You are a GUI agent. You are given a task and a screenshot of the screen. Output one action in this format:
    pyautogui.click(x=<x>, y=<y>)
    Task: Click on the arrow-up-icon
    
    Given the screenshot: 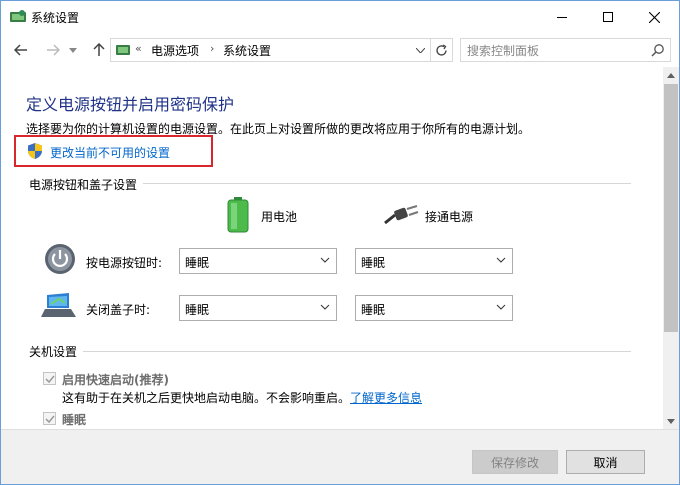 What is the action you would take?
    pyautogui.click(x=99, y=49)
    